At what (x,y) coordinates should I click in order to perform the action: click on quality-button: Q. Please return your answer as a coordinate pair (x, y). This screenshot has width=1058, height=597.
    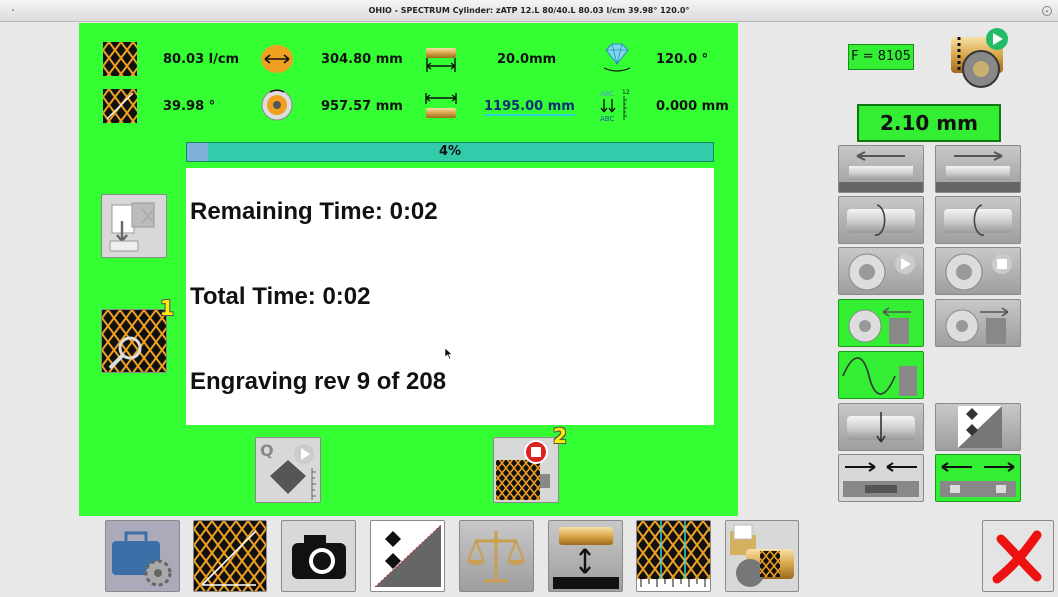
    Looking at the image, I should click on (288, 470).